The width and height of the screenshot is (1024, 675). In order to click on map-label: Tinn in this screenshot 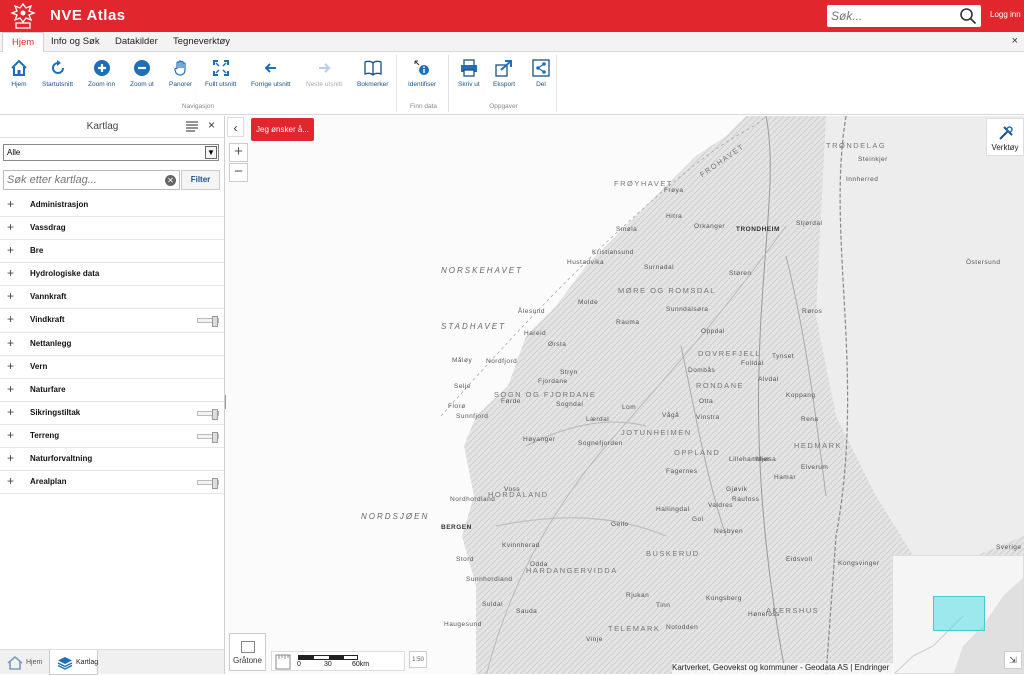, I will do `click(663, 605)`.